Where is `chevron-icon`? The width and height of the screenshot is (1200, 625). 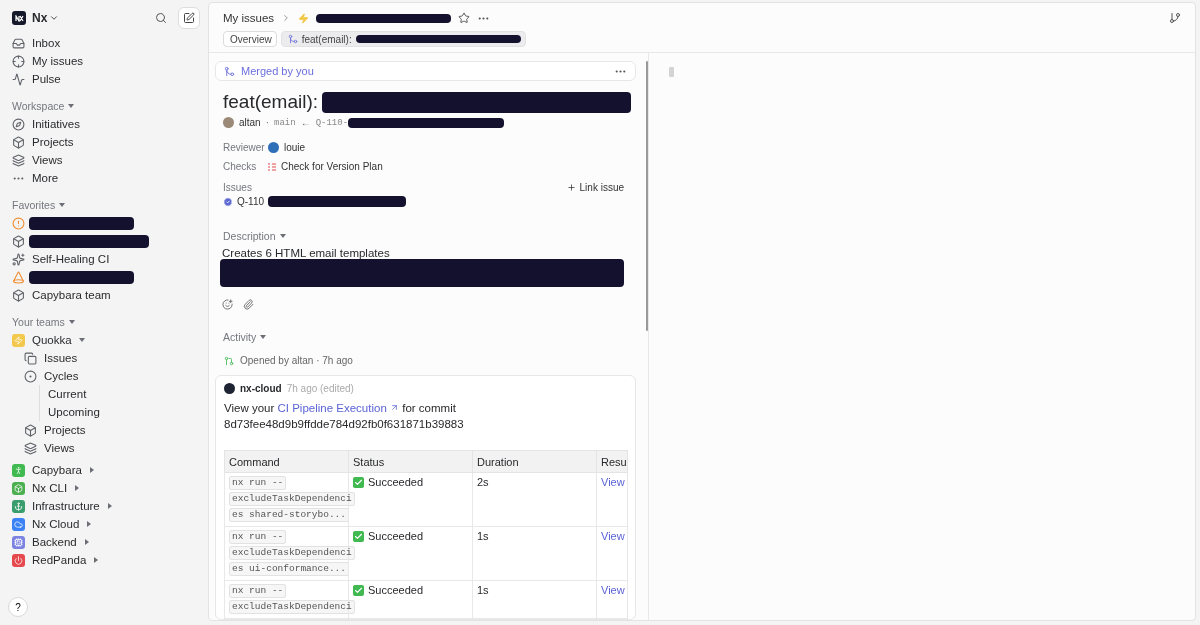 chevron-icon is located at coordinates (54, 18).